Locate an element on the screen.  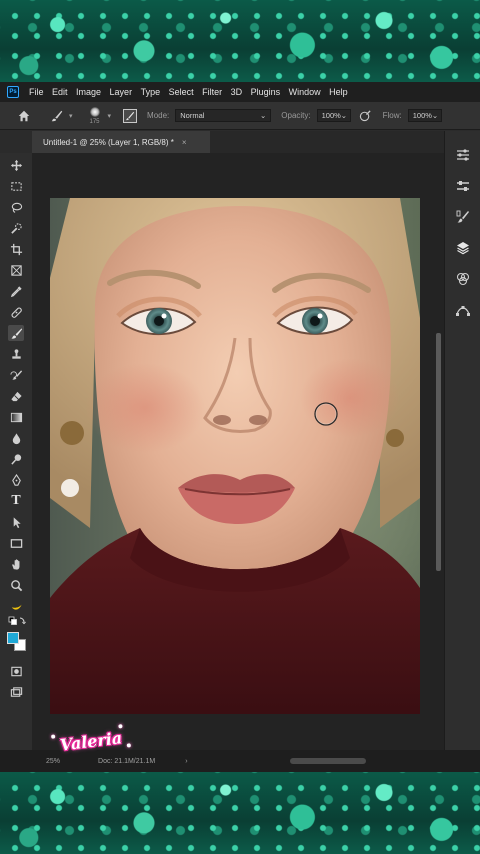
menu-file: File is located at coordinates (36, 92).